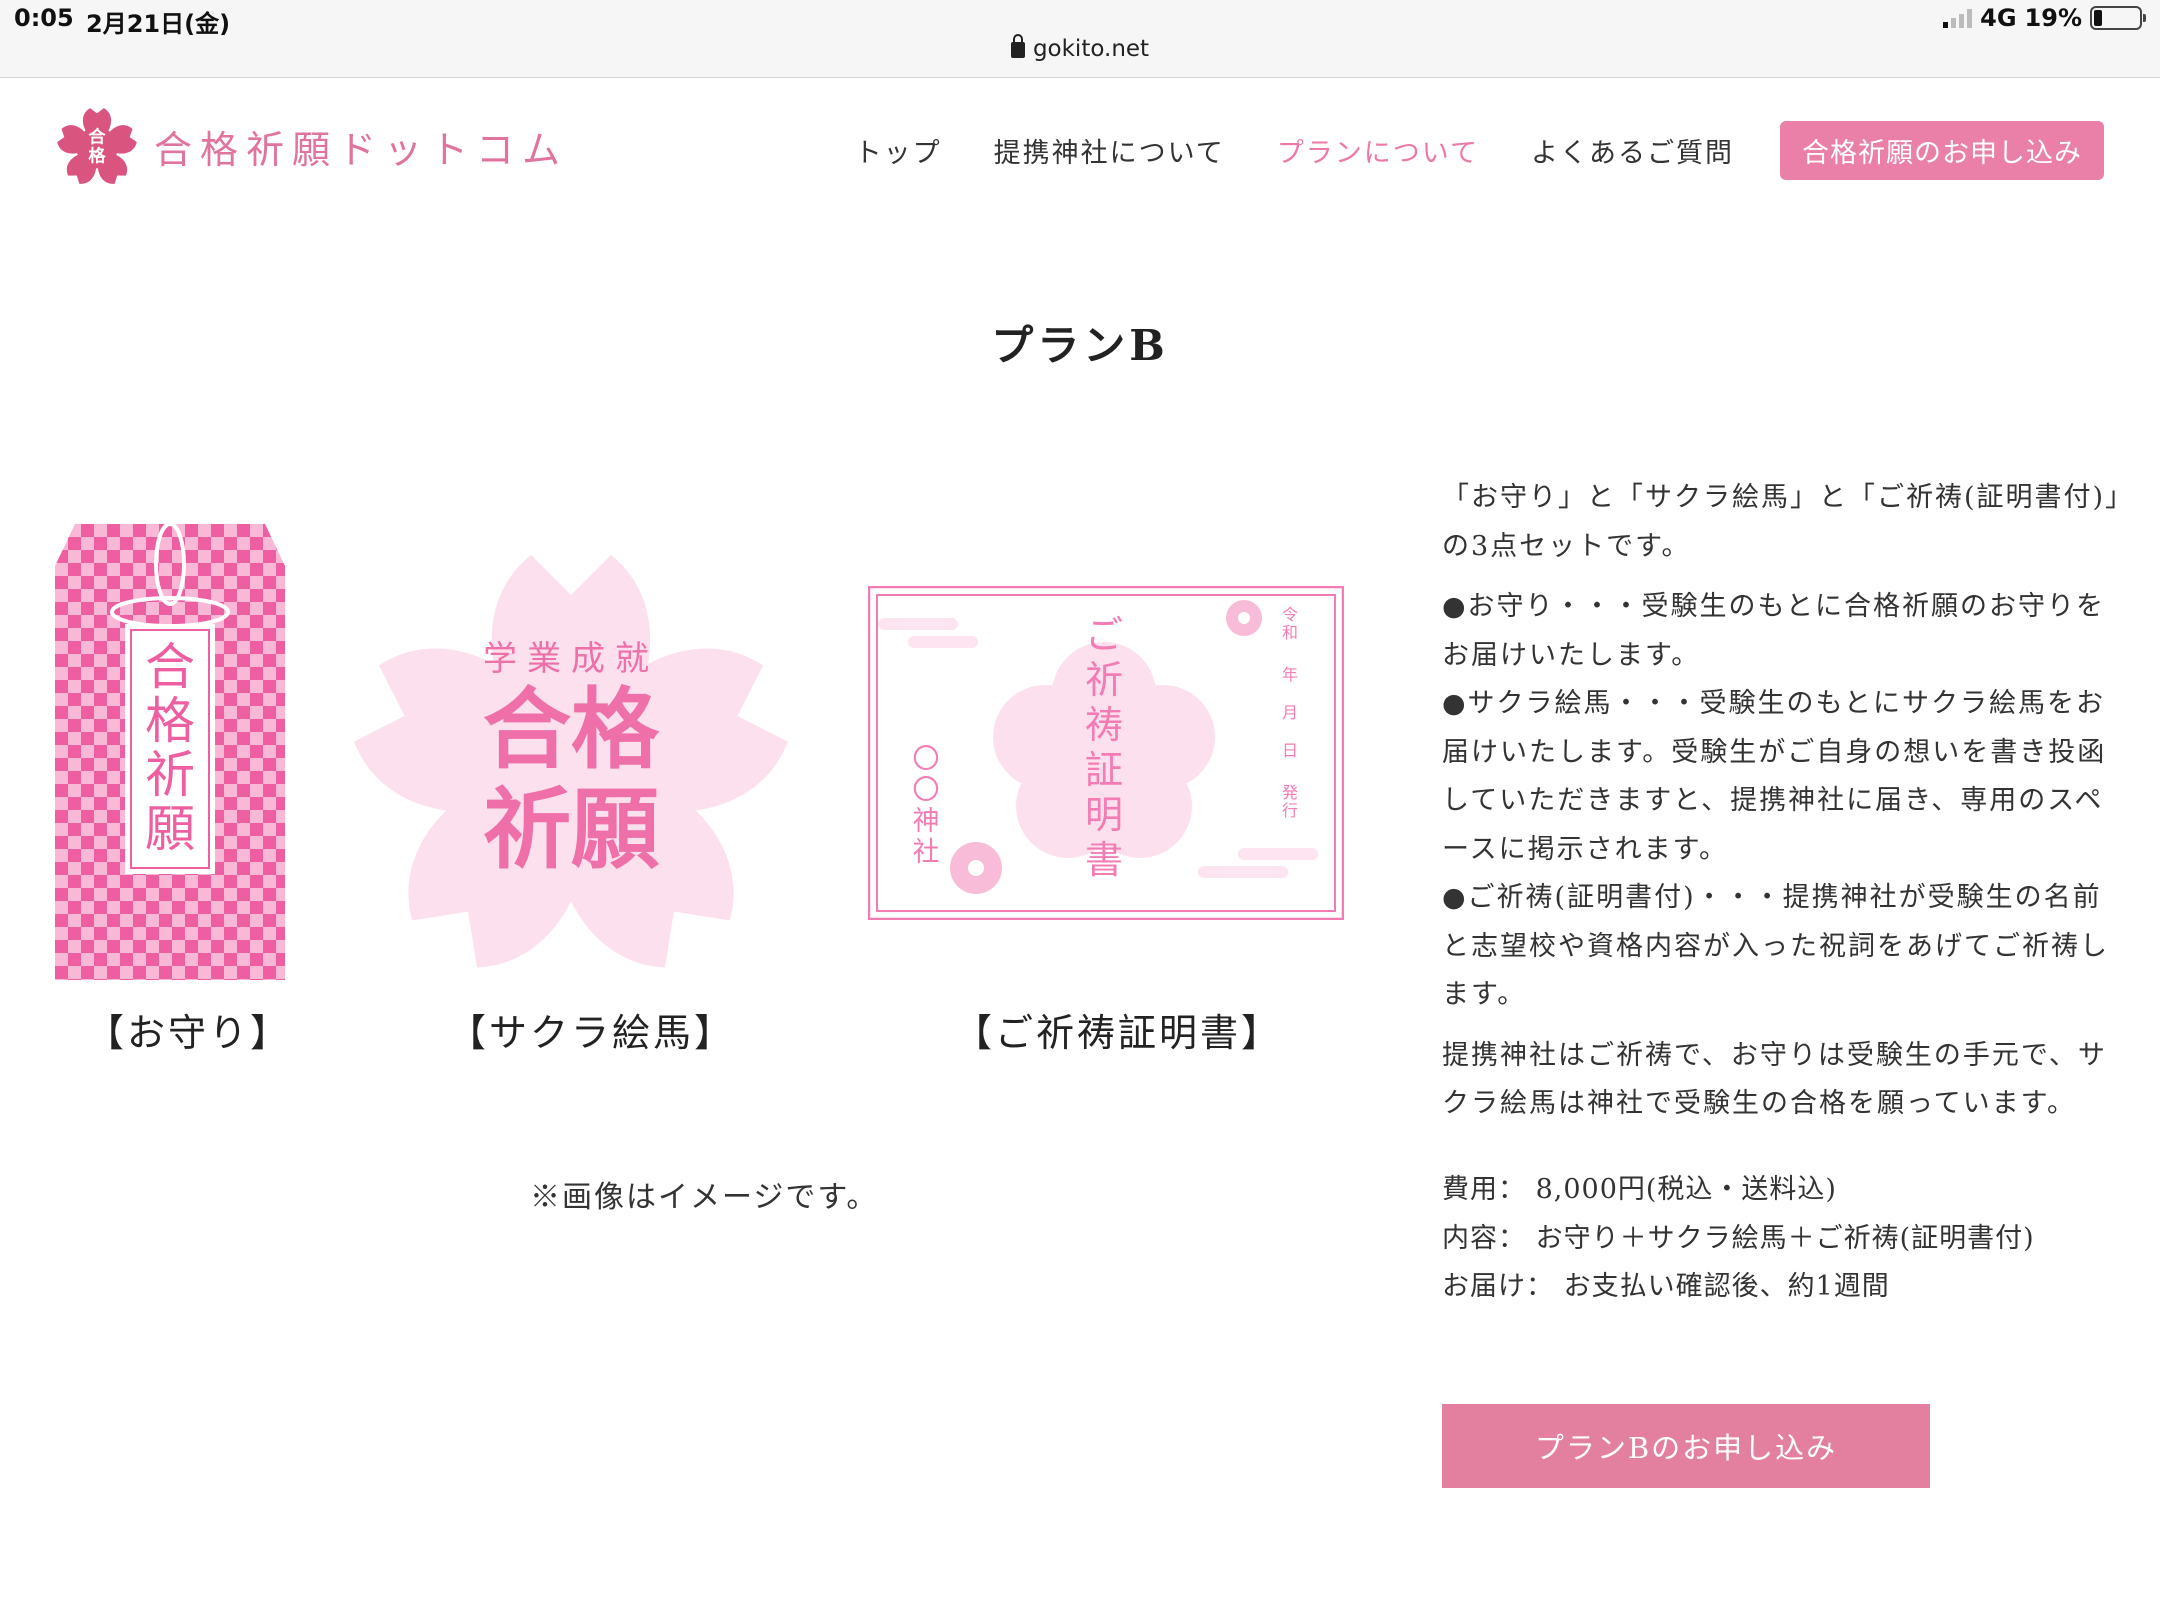 The height and width of the screenshot is (1620, 2160). I want to click on sakura-logo-icon: 合 格, so click(97, 148).